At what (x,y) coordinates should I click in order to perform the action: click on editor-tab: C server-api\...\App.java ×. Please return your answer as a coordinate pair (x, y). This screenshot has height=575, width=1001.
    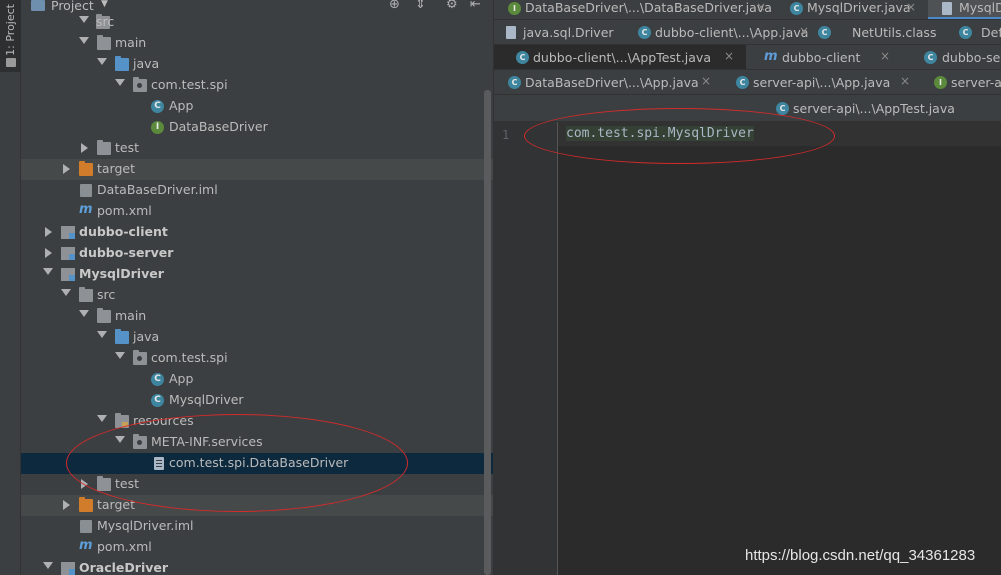
    Looking at the image, I should click on (822, 82).